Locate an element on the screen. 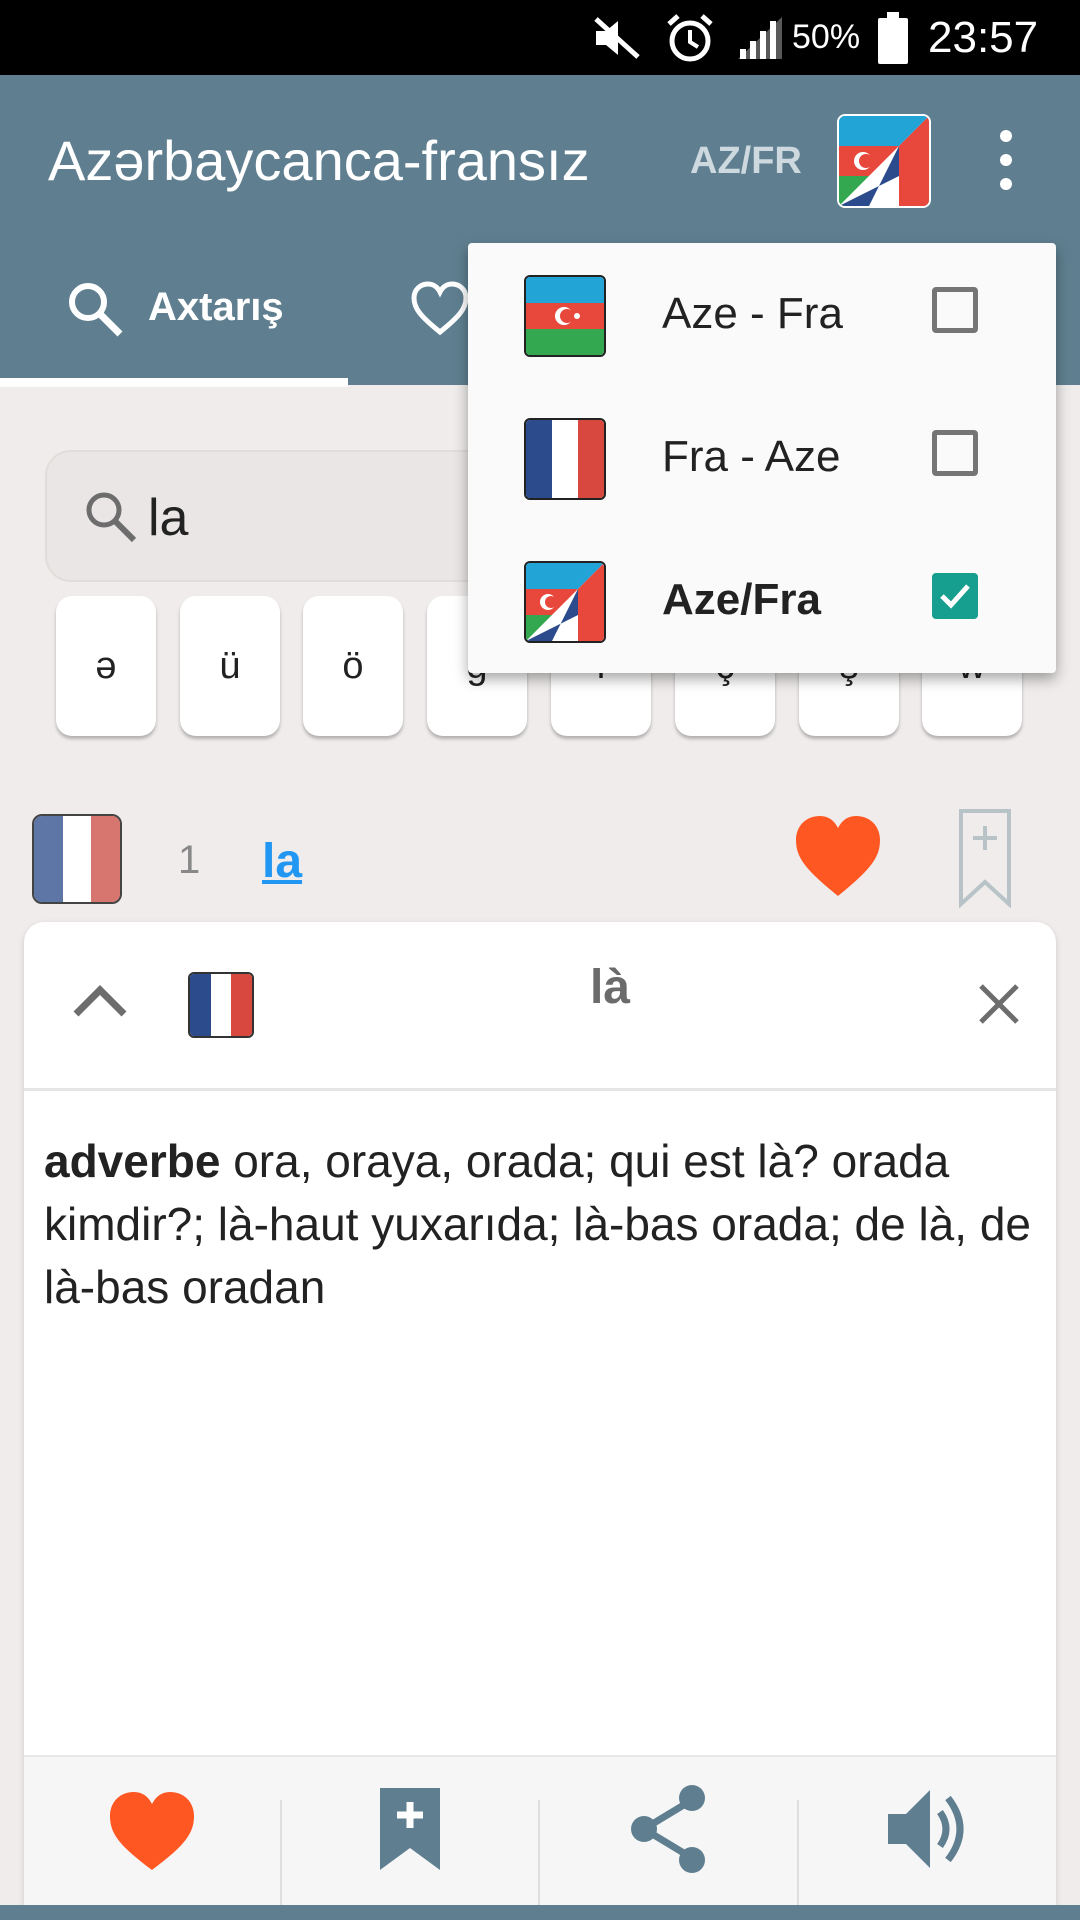 This screenshot has width=1080, height=1920. battery-percent: 50% is located at coordinates (826, 37).